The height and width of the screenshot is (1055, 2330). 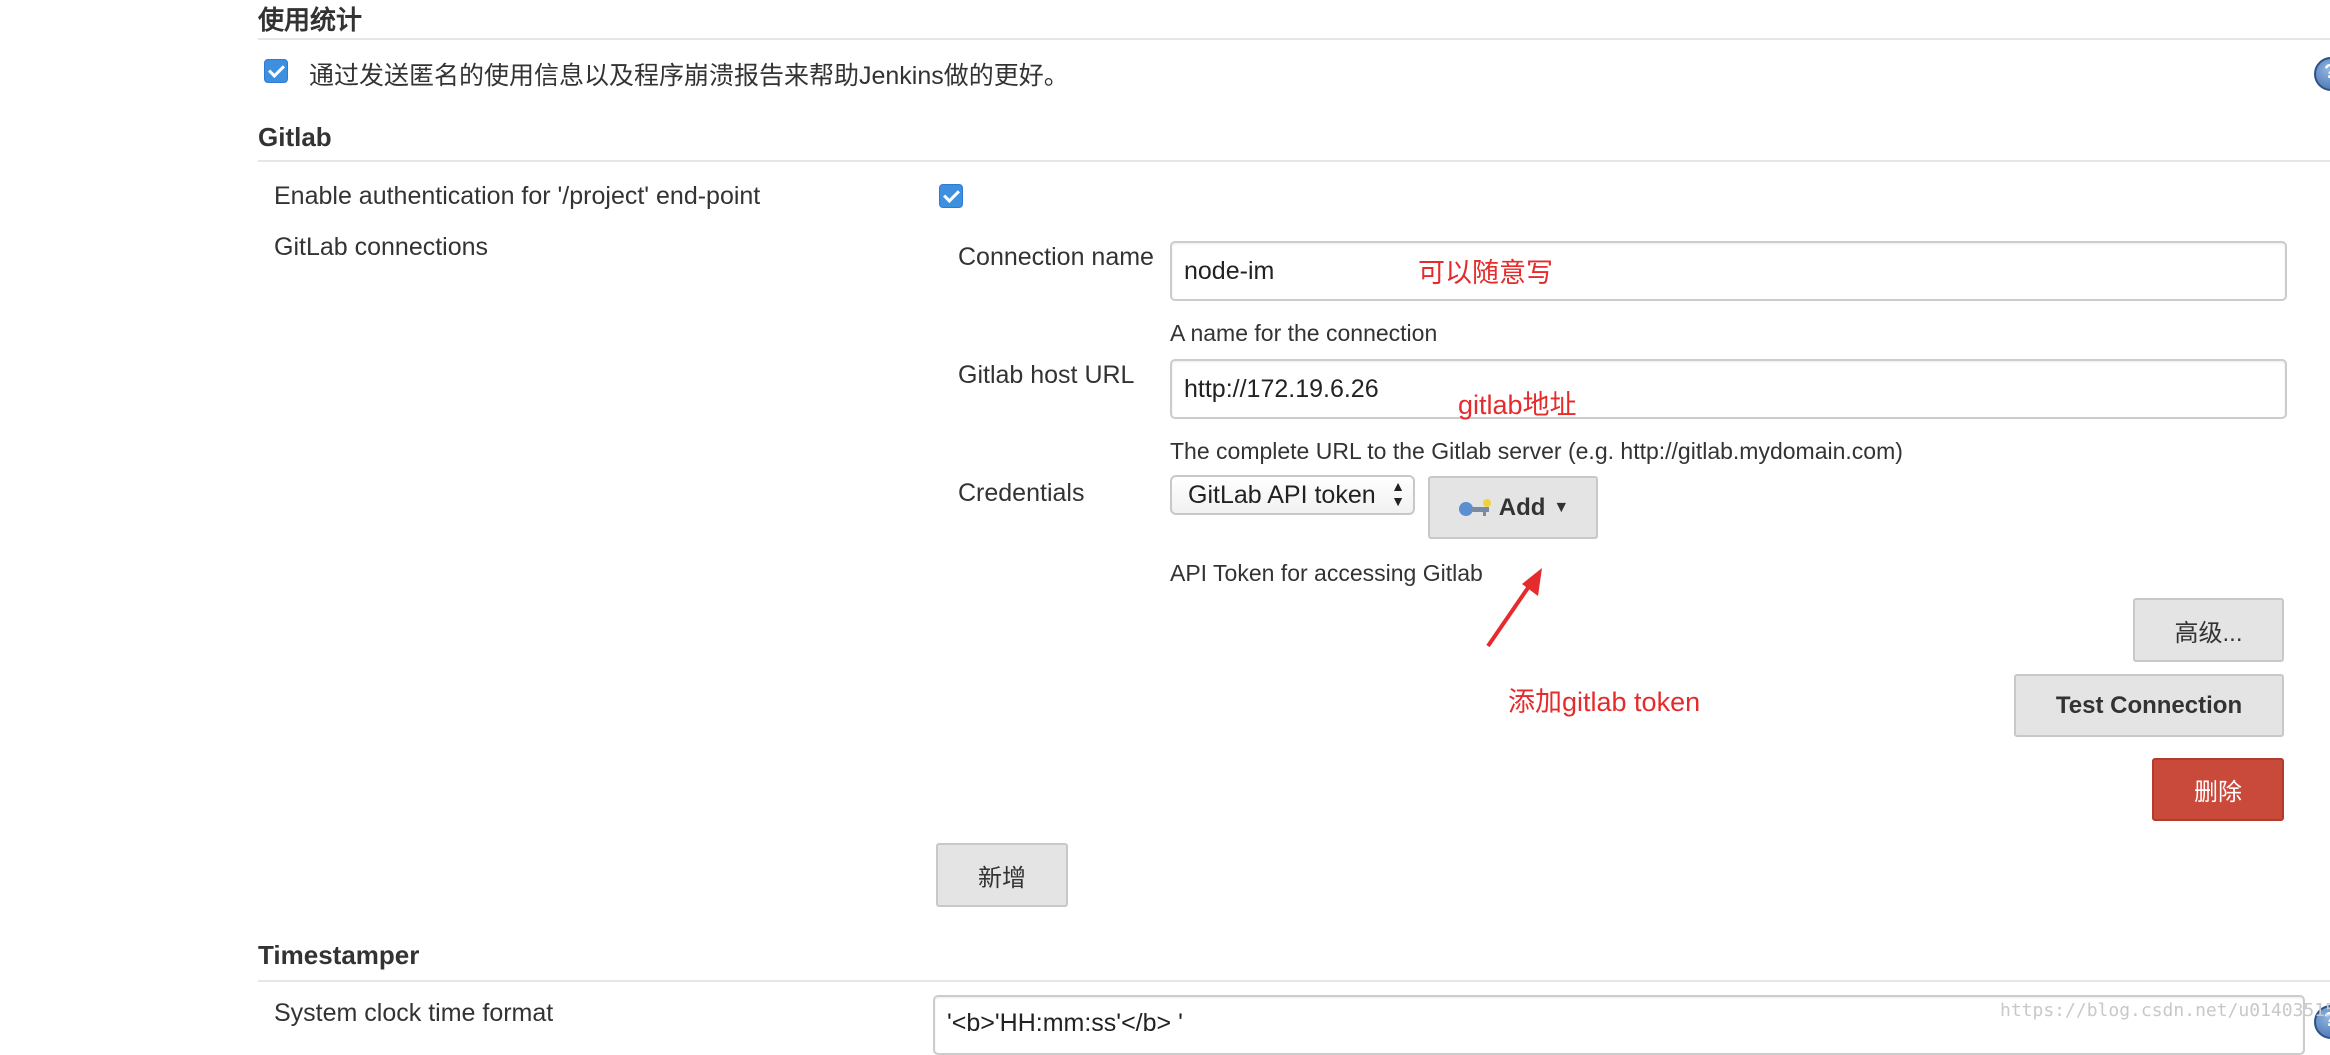 I want to click on usage-stats-checkbox, so click(x=276, y=71).